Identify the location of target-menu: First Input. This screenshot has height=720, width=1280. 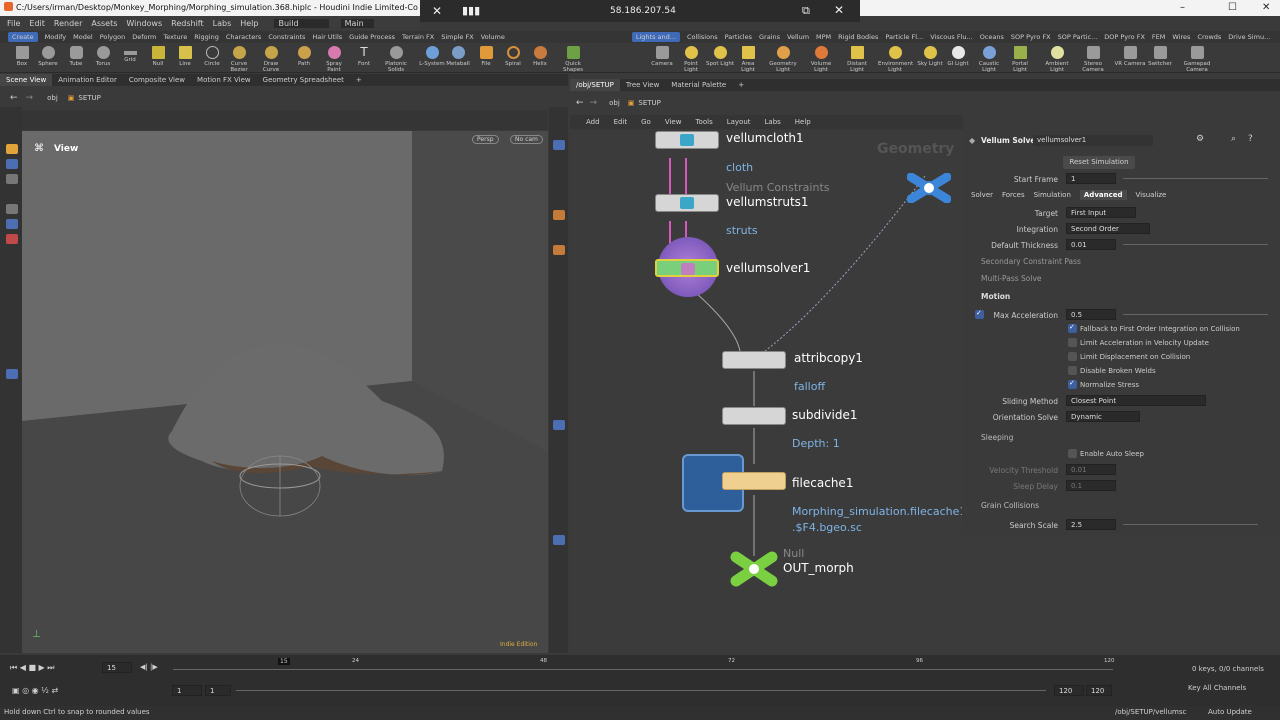
(1101, 212).